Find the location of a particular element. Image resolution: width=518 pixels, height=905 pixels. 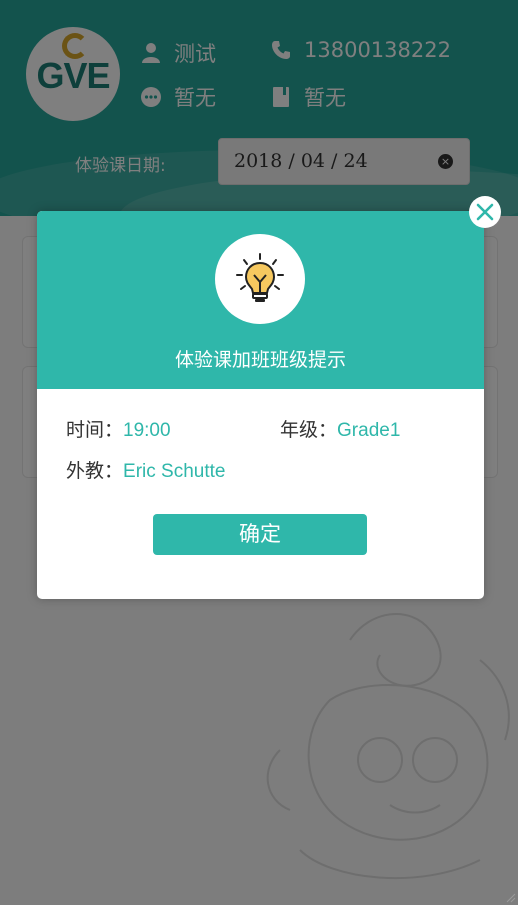

lightbulb-icon is located at coordinates (260, 277).